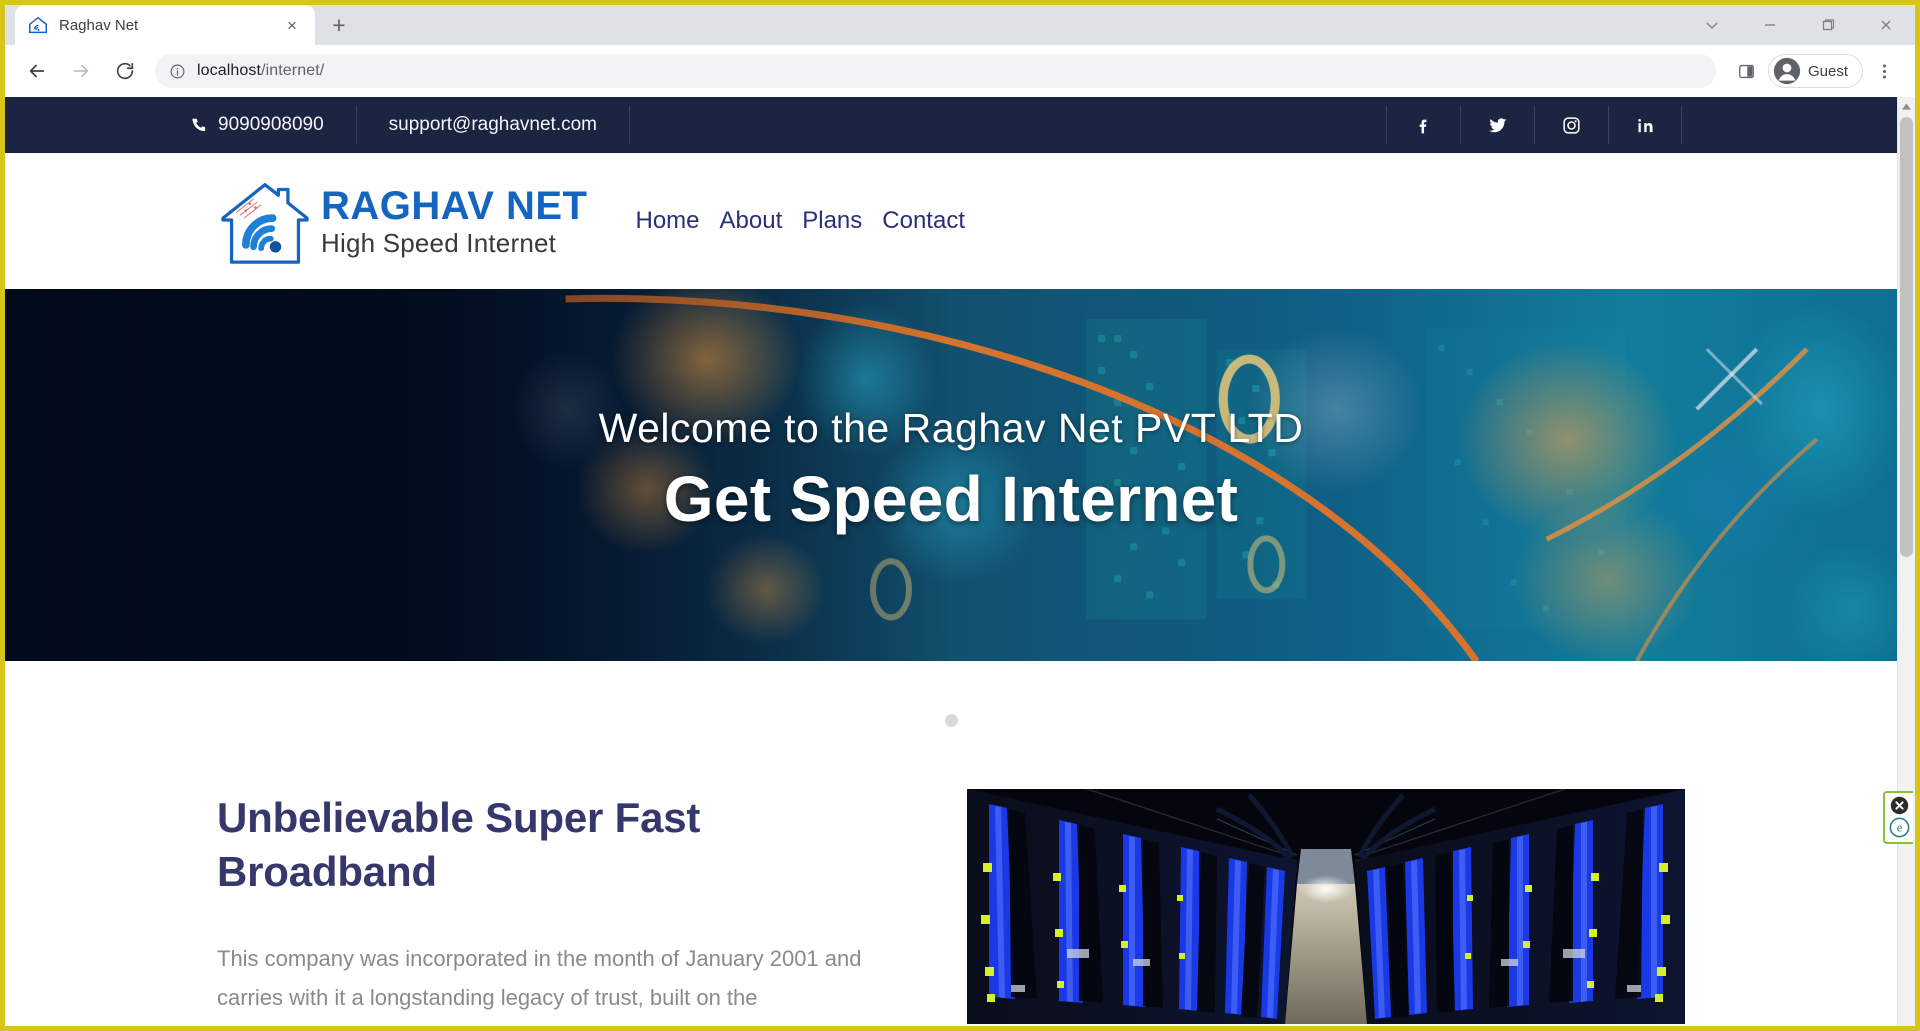  Describe the element at coordinates (923, 221) in the screenshot. I see `nav-item-contact: Contact` at that location.